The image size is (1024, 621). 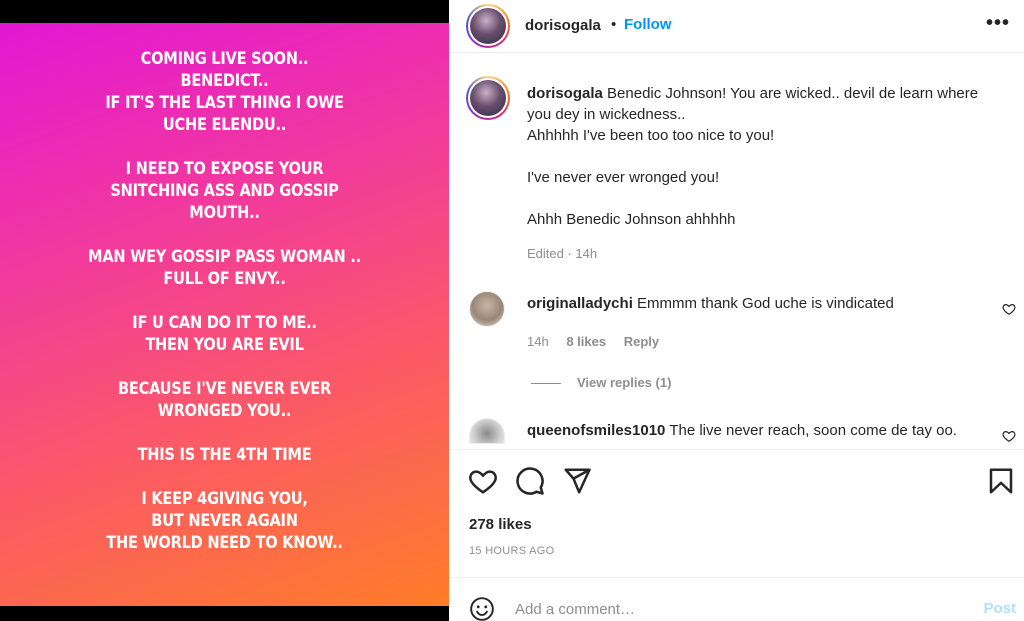 What do you see at coordinates (500, 524) in the screenshot?
I see `likes-count: 278 likes` at bounding box center [500, 524].